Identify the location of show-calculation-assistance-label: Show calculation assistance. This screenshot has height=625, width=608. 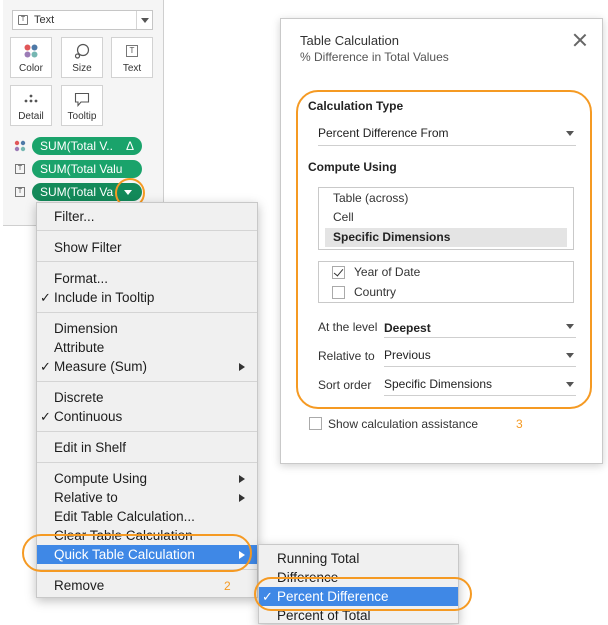
(403, 424).